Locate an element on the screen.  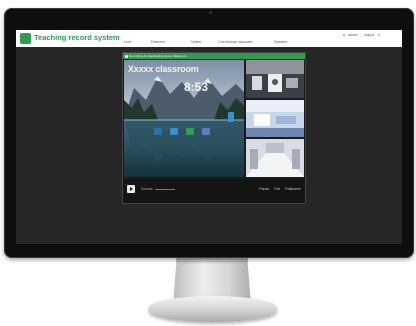
monitor-stand-neck is located at coordinates (212, 279).